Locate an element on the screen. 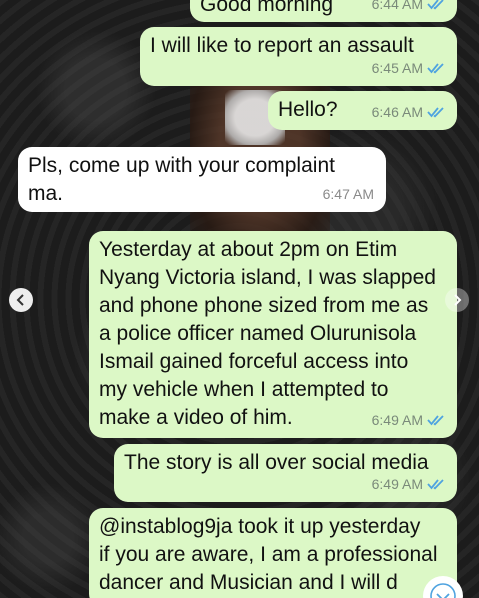 The image size is (479, 598). message-time: 6:47 AM is located at coordinates (348, 194).